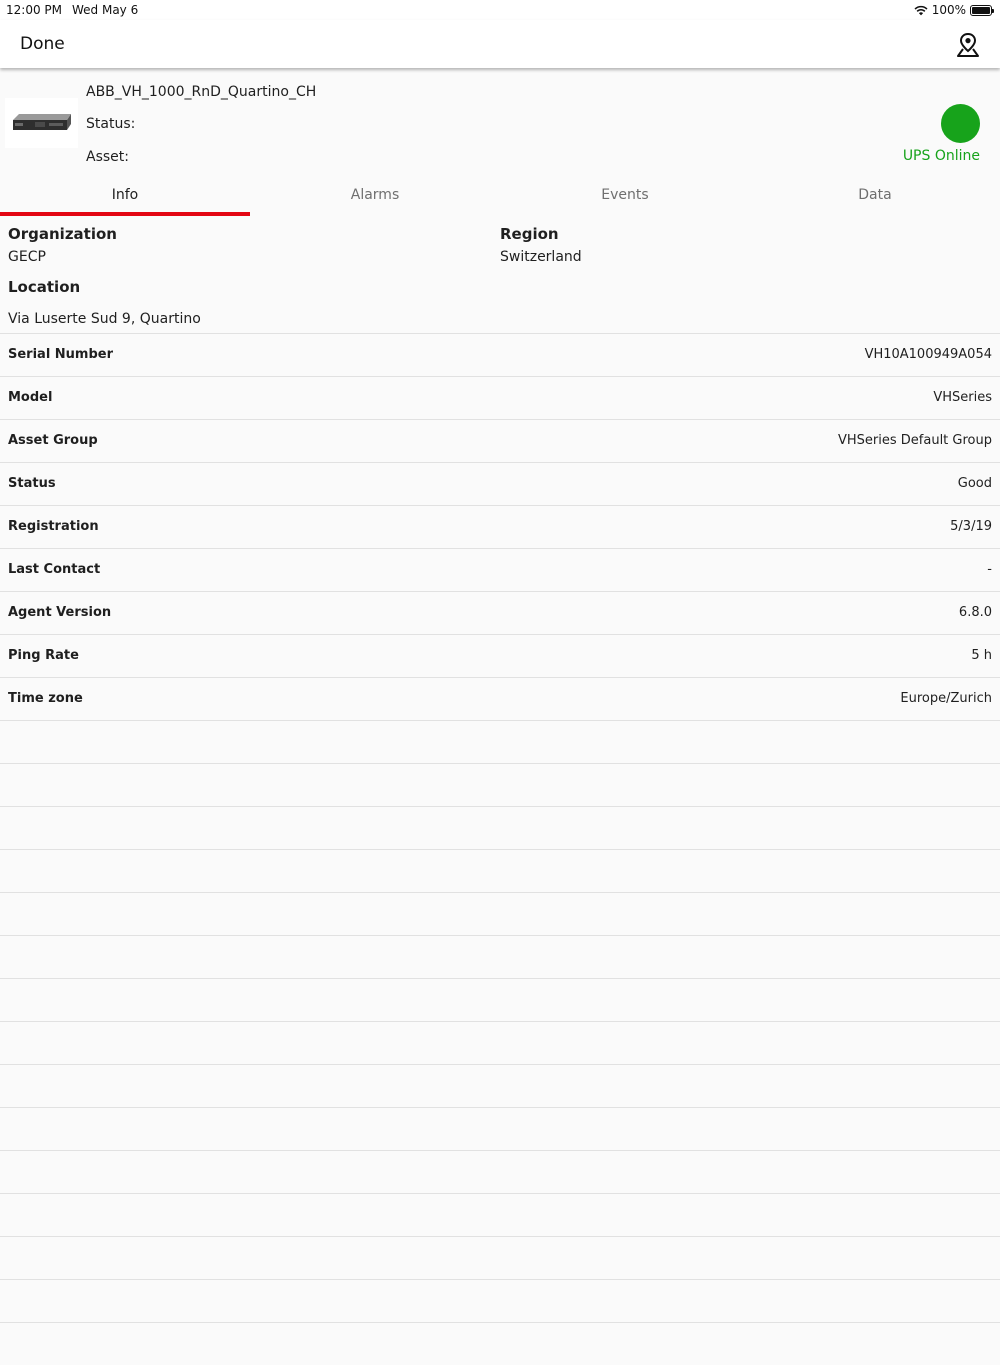 This screenshot has height=1365, width=1000. I want to click on detail-value: 5 h, so click(981, 655).